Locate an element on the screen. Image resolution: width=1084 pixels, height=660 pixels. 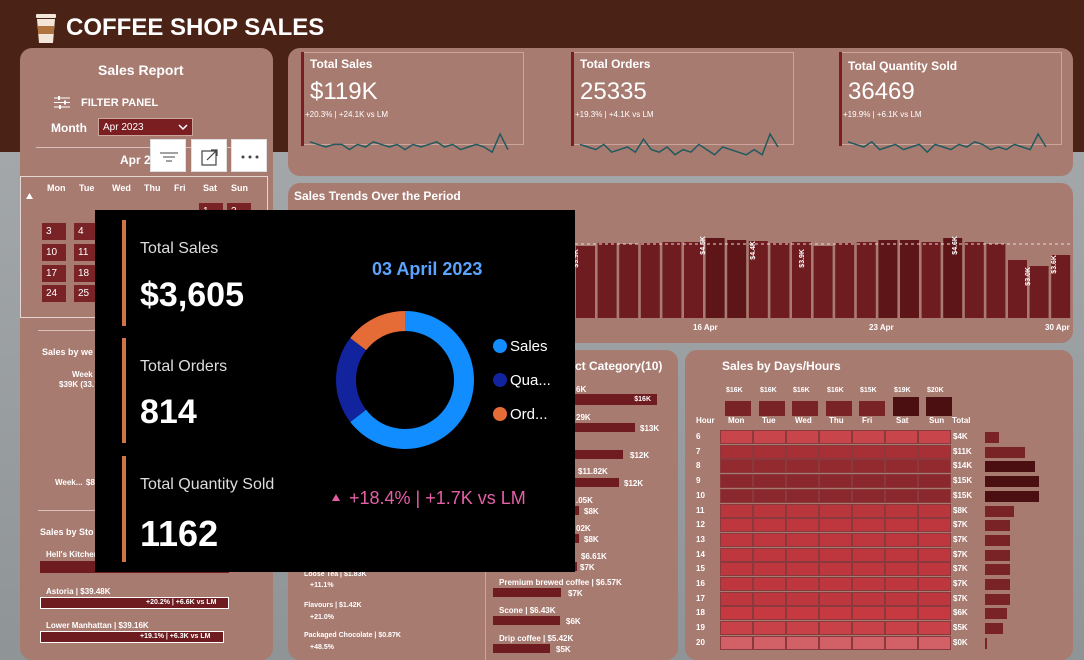
trend-bars is located at coordinates (823, 274).